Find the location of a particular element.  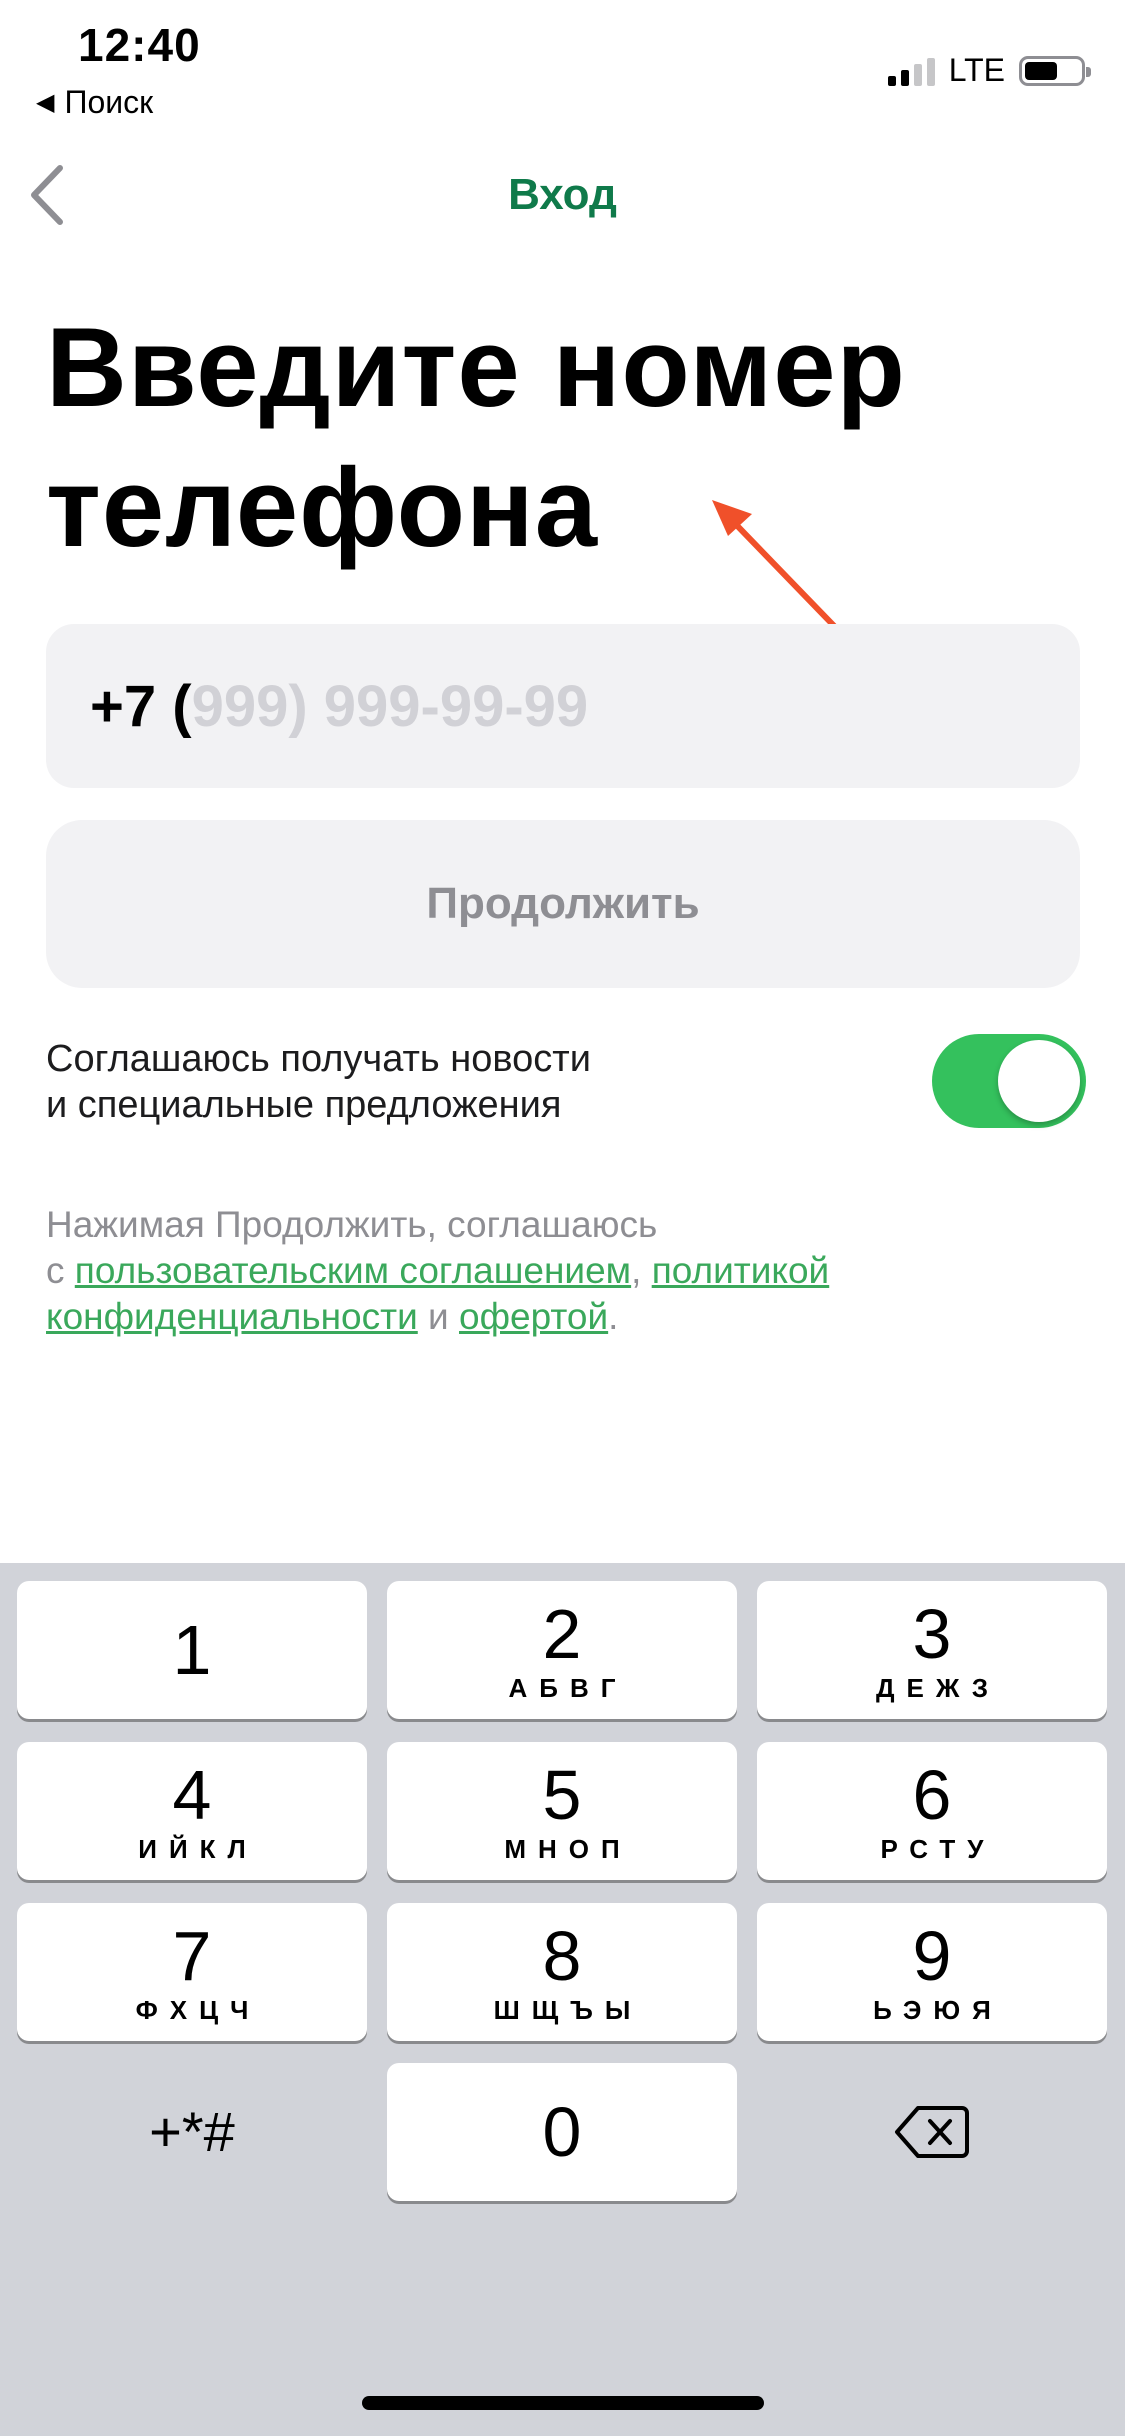

key-6: 6 РСТУ is located at coordinates (932, 1811).